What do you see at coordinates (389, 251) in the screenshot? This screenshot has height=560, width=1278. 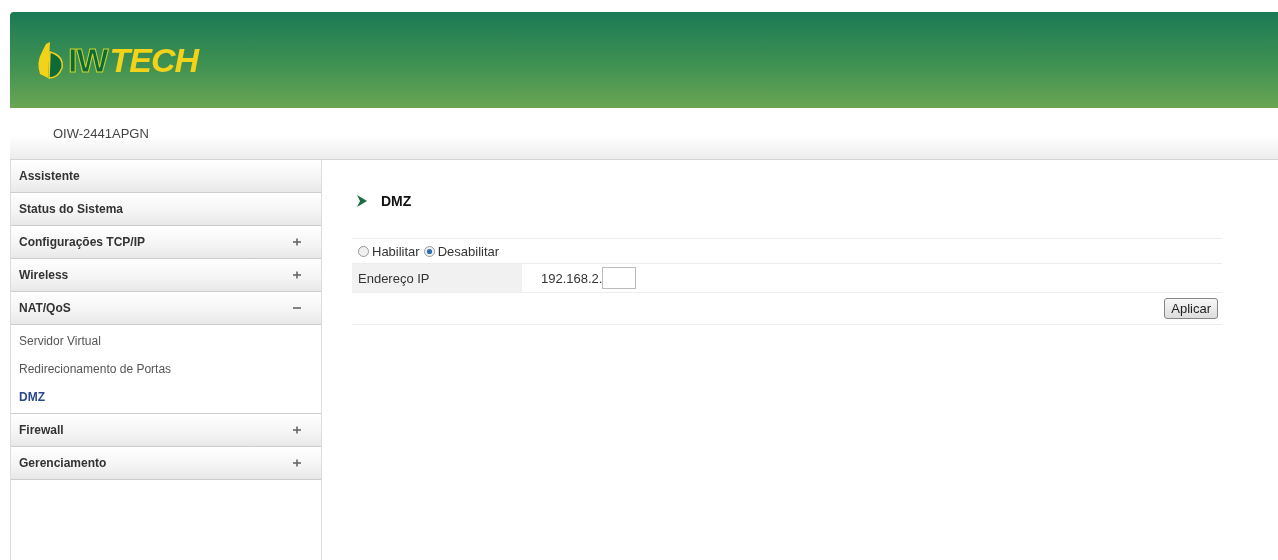 I see `radio-option: Habilitar` at bounding box center [389, 251].